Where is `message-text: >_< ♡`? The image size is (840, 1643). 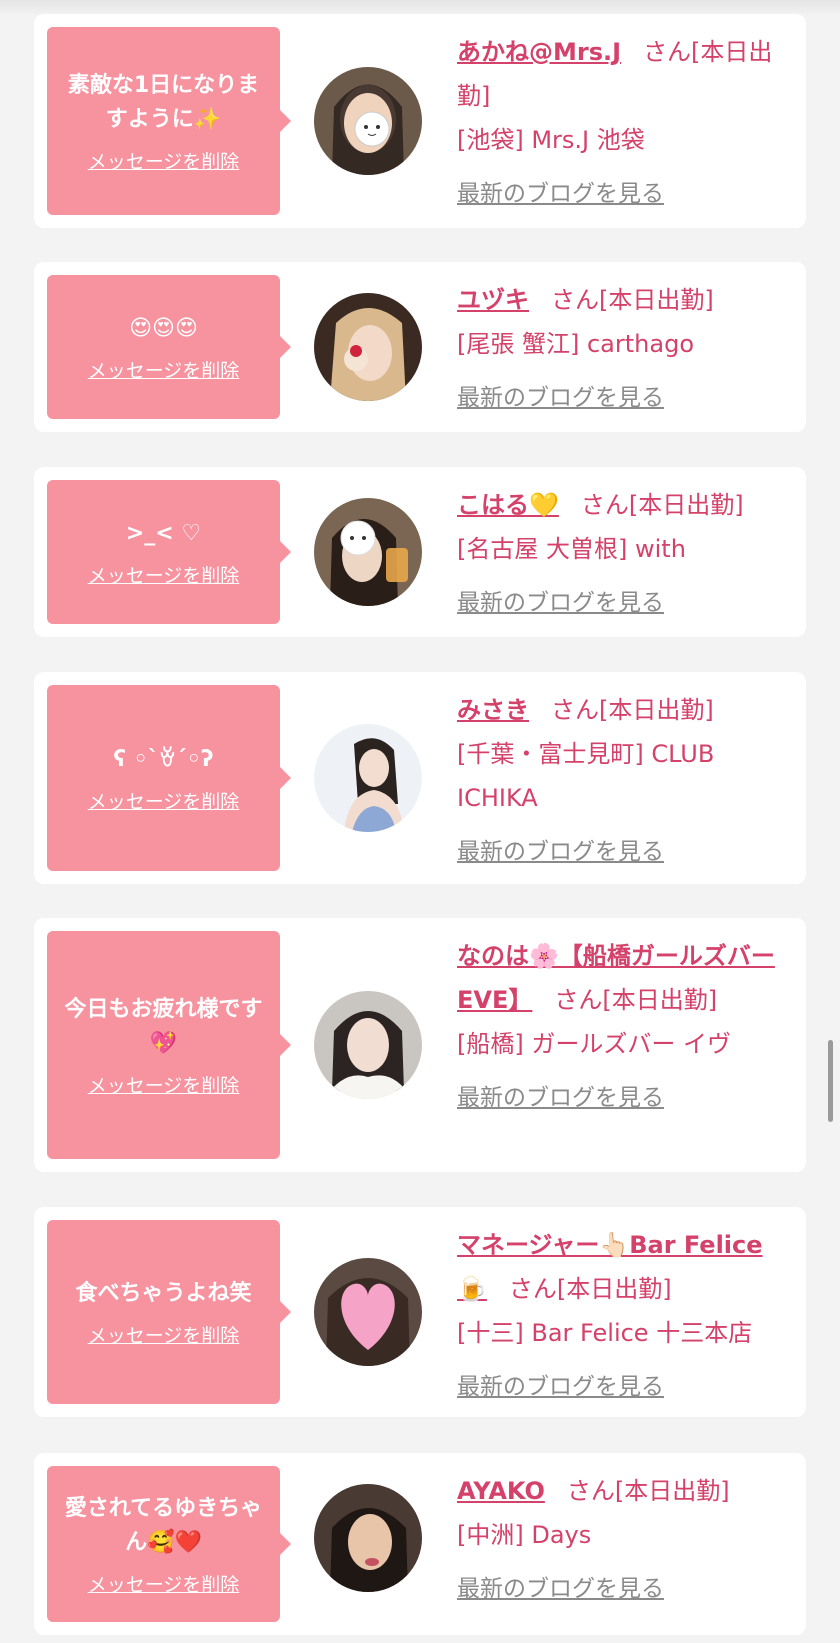 message-text: >_< ♡ is located at coordinates (163, 533).